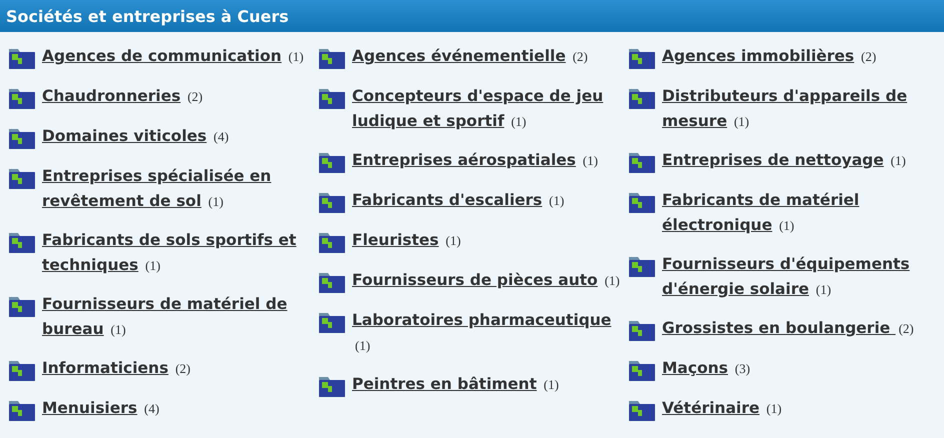 This screenshot has width=944, height=438. What do you see at coordinates (799, 109) in the screenshot?
I see `category-link: Distributeurs d'appareils de mesure (1)` at bounding box center [799, 109].